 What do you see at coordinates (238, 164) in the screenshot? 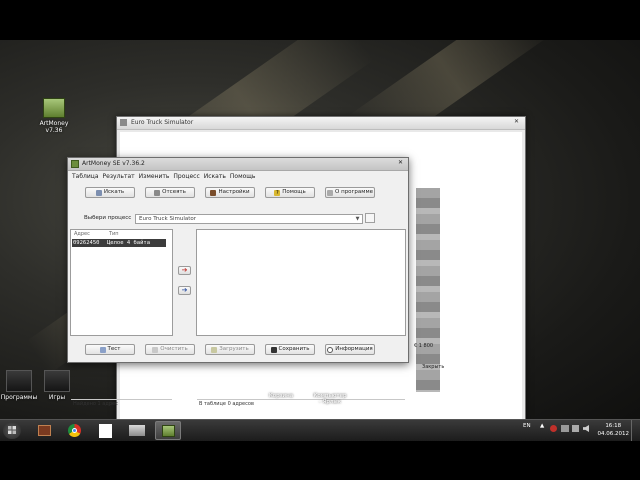
I see `artmoney-titlebar: ArtMoney SE v7.36.2 ✕` at bounding box center [238, 164].